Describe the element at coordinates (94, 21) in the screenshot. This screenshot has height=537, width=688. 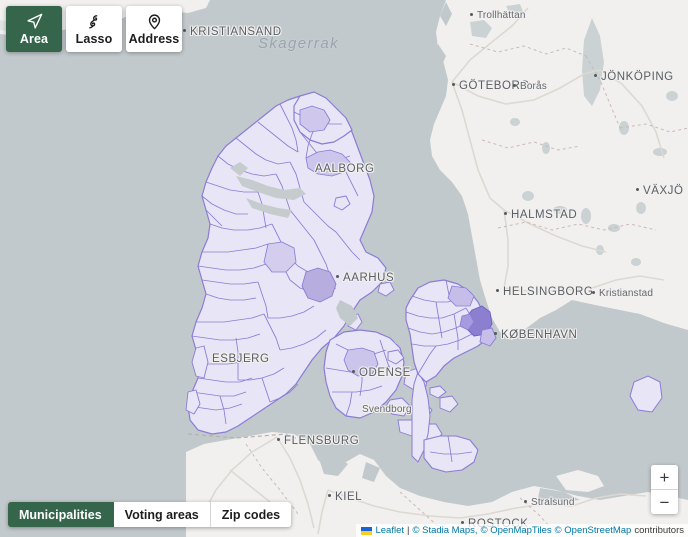
I see `lasso-icon` at that location.